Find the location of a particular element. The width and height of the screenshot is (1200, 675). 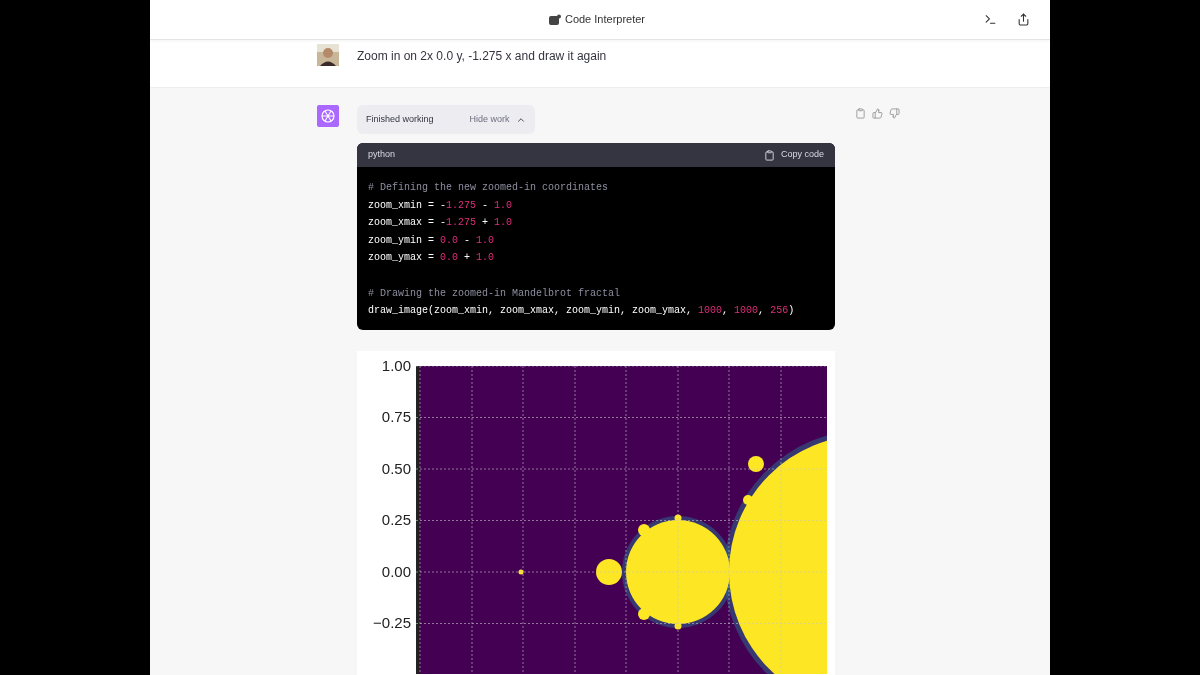

y-tick-label: 0.50 is located at coordinates (396, 468).